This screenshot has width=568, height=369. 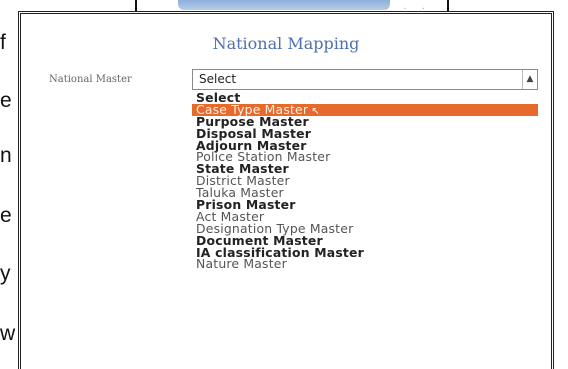 I want to click on mouse-cursor-icon: ↖, so click(x=315, y=111).